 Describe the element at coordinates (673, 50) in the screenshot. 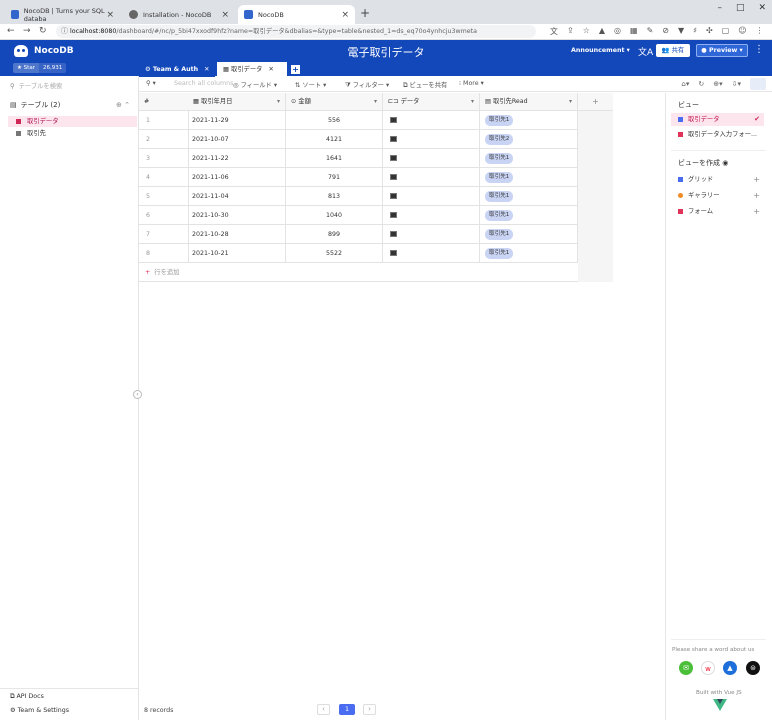

I see `share-button: 👥 共有` at that location.